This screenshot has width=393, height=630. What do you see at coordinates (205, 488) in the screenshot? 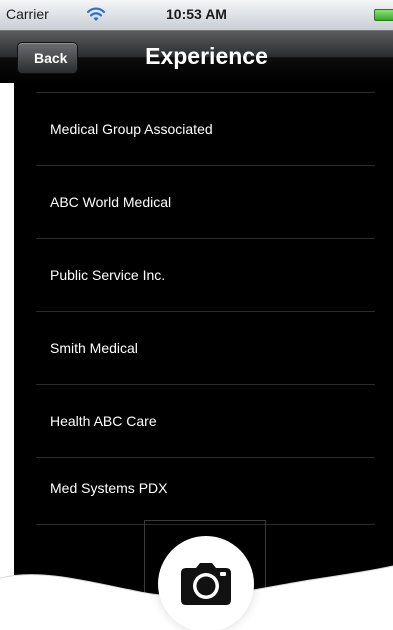
I see `list-item: Med Systems PDX` at bounding box center [205, 488].